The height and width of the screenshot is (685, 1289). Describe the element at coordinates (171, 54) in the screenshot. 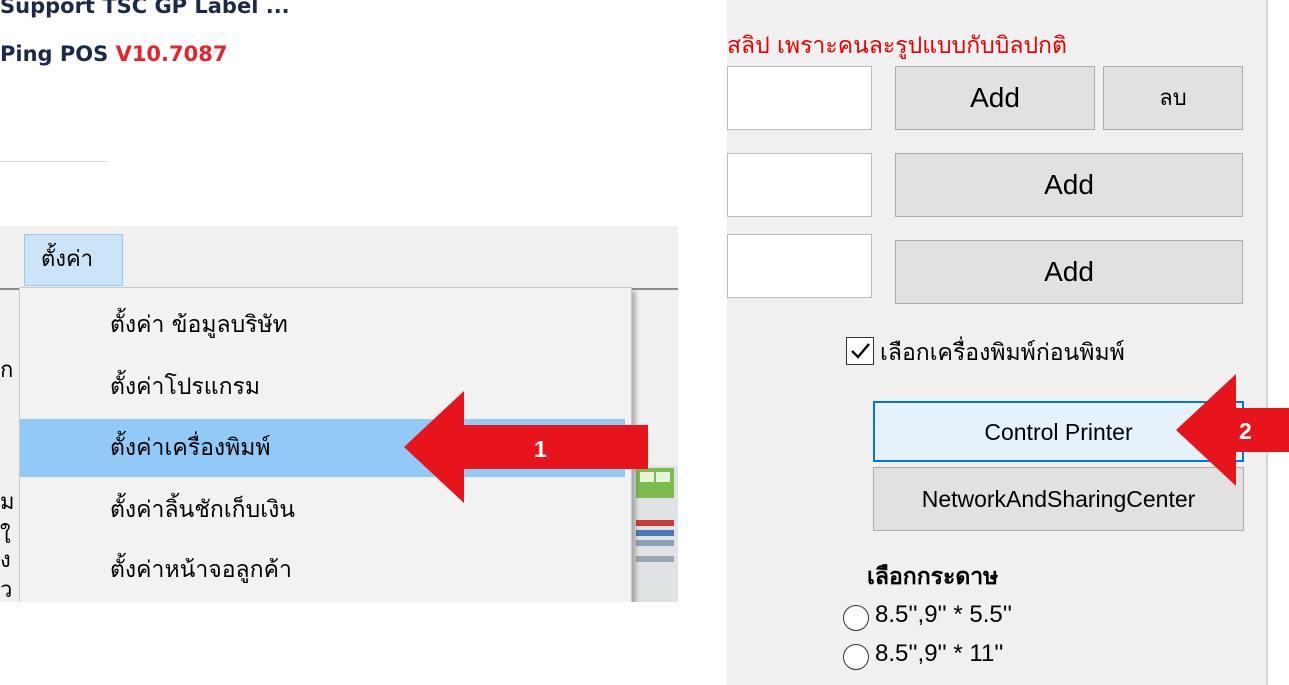

I see `version-number: V10.7087` at that location.